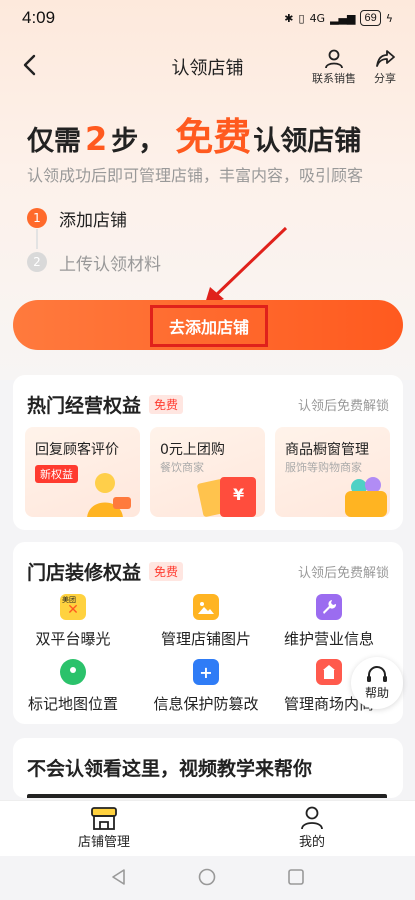  What do you see at coordinates (389, 18) in the screenshot?
I see `charging-icon: ϟ` at bounding box center [389, 18].